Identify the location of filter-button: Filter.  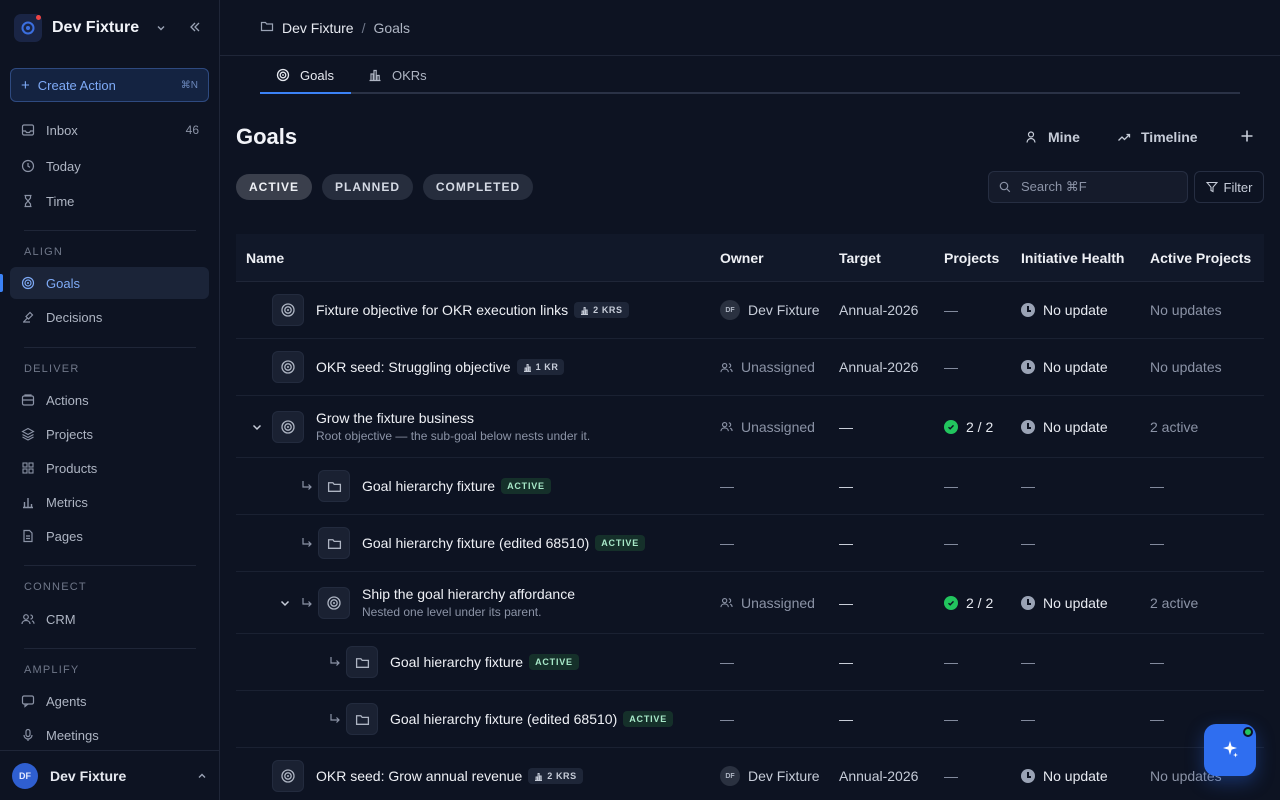
(1229, 187).